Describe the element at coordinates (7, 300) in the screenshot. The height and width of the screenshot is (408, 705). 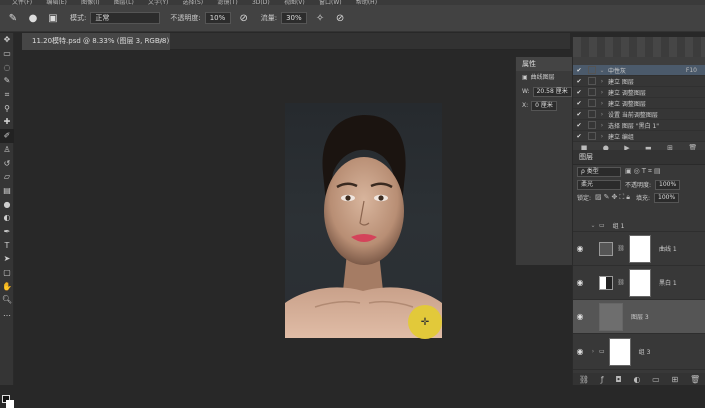
I see `zoom-tool-icon: 🔍︎` at that location.